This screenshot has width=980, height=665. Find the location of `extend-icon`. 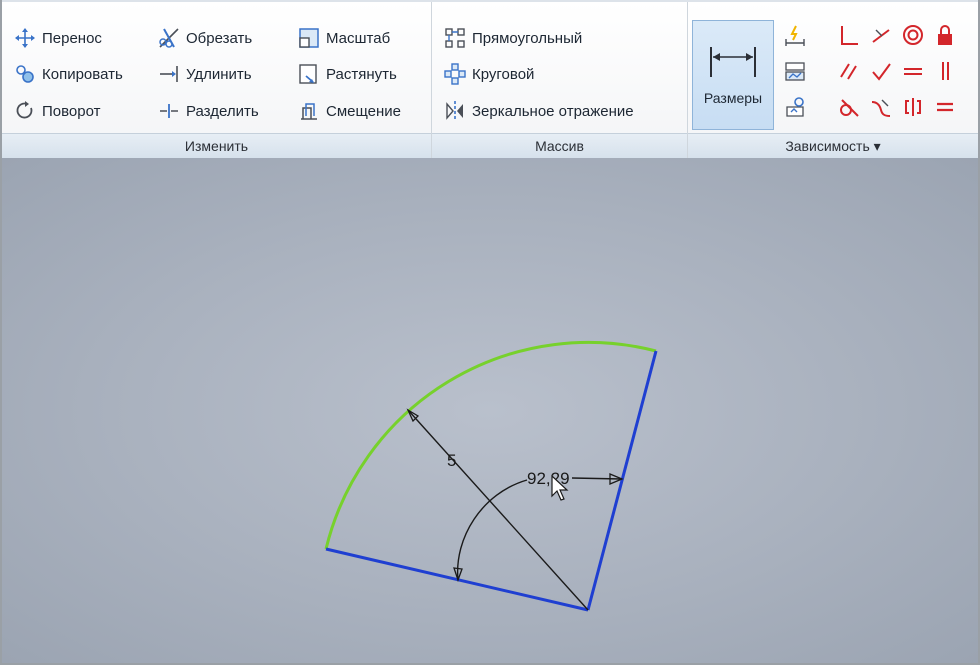

extend-icon is located at coordinates (169, 74).